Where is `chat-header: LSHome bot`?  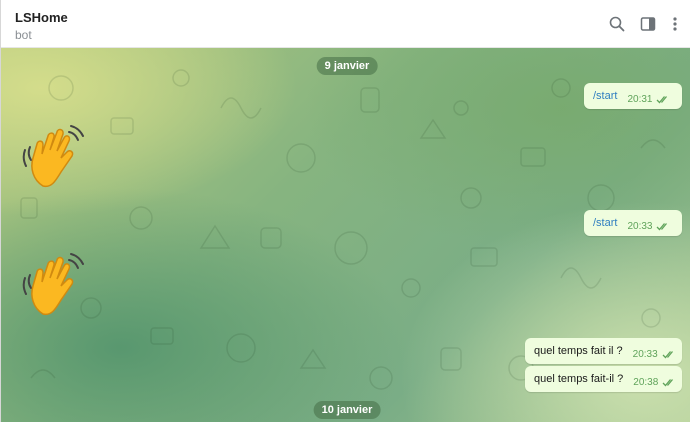
chat-header: LSHome bot is located at coordinates (345, 24).